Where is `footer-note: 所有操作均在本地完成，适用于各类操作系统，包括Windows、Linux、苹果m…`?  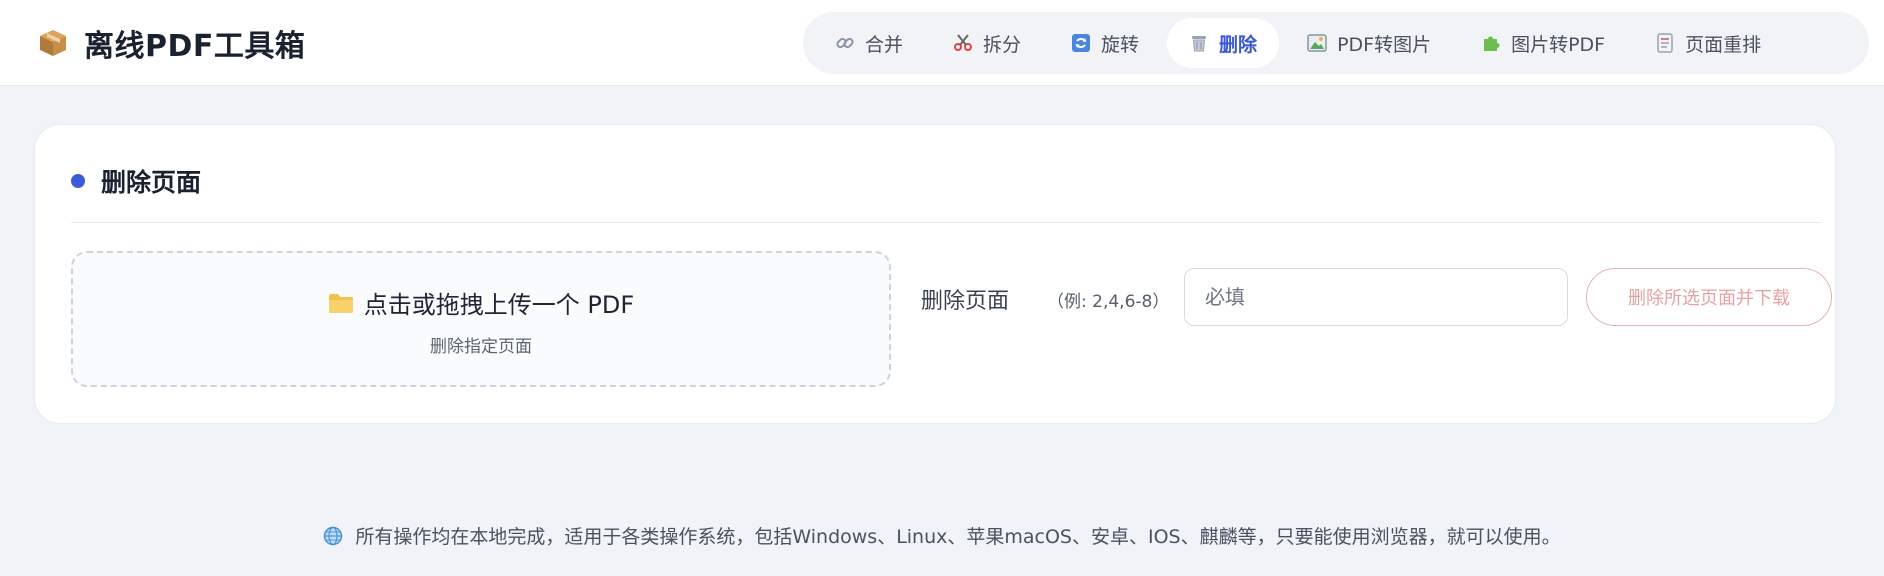
footer-note: 所有操作均在本地完成，适用于各类操作系统，包括Windows、Linux、苹果m… is located at coordinates (942, 535).